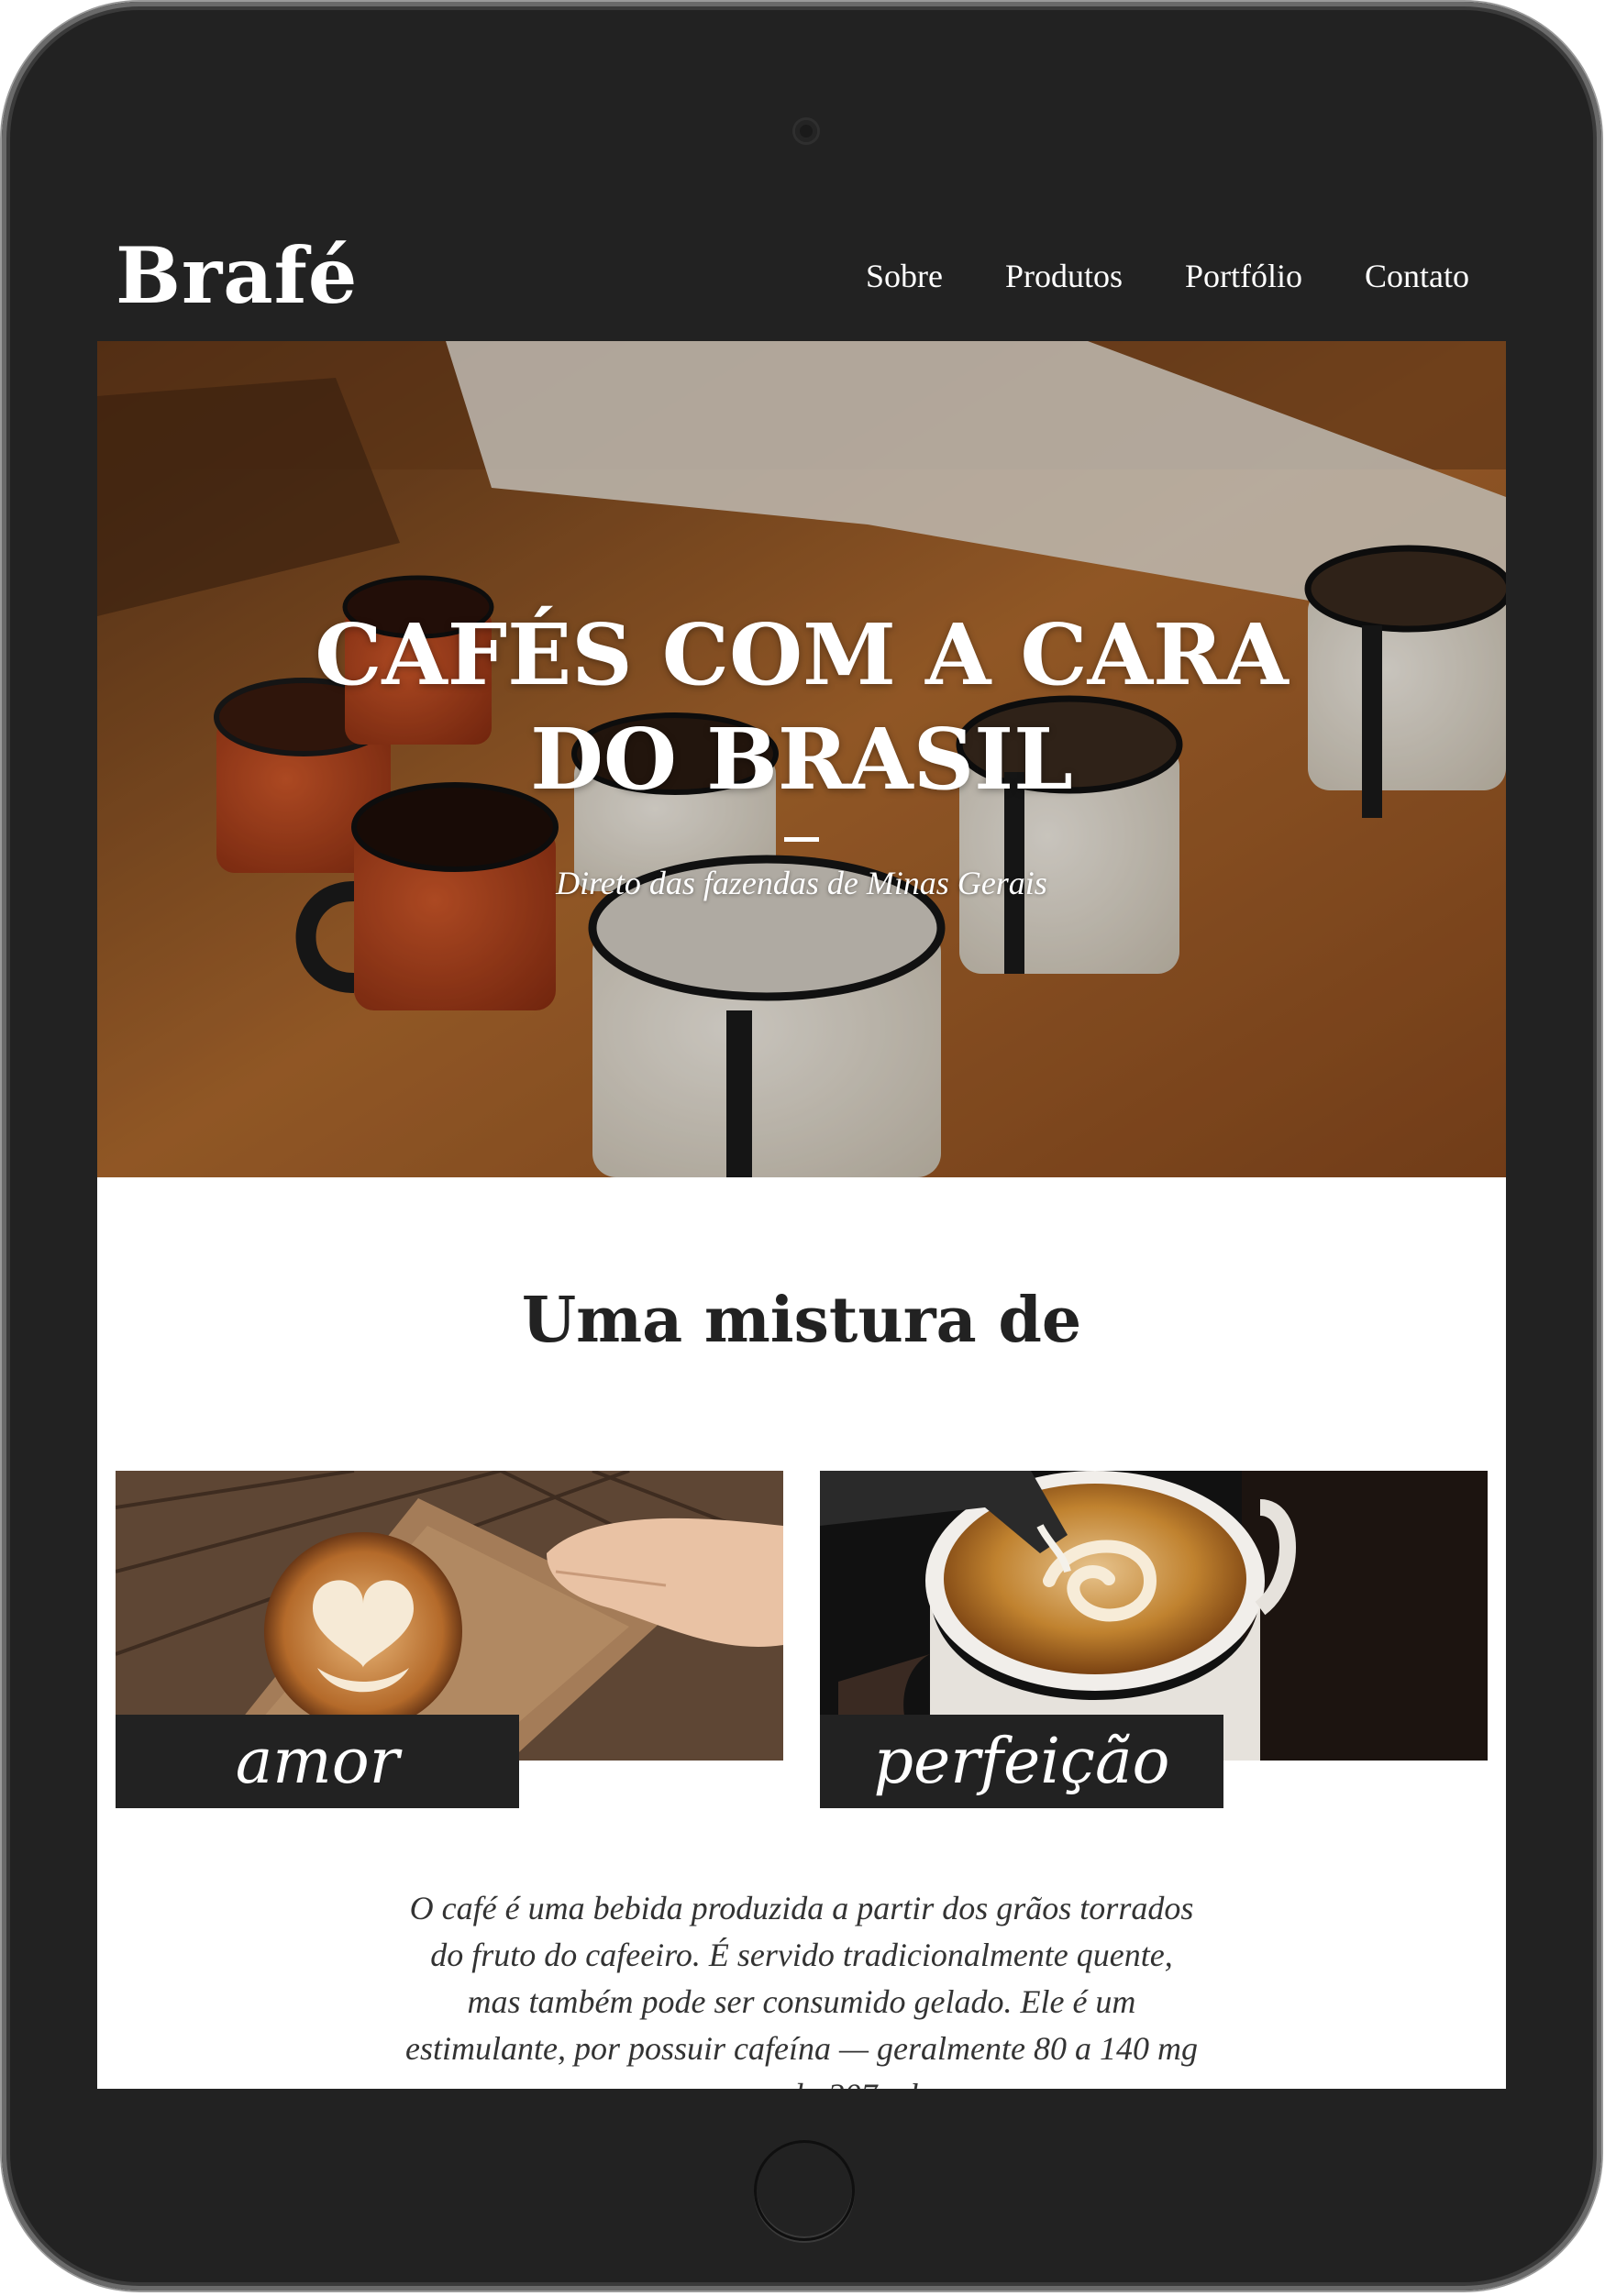 The height and width of the screenshot is (2296, 1605). Describe the element at coordinates (801, 839) in the screenshot. I see `hero-divider` at that location.